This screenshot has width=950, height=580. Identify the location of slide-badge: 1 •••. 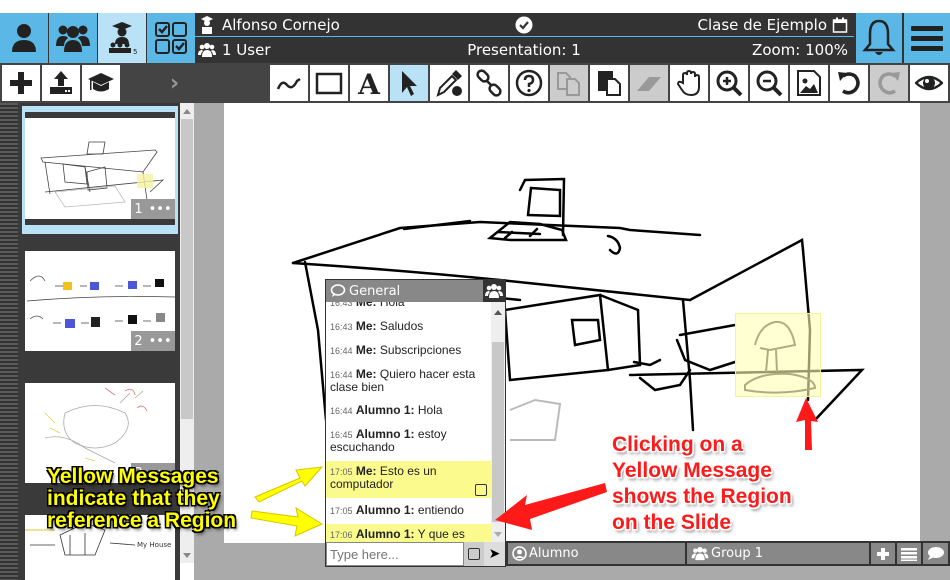
(153, 209).